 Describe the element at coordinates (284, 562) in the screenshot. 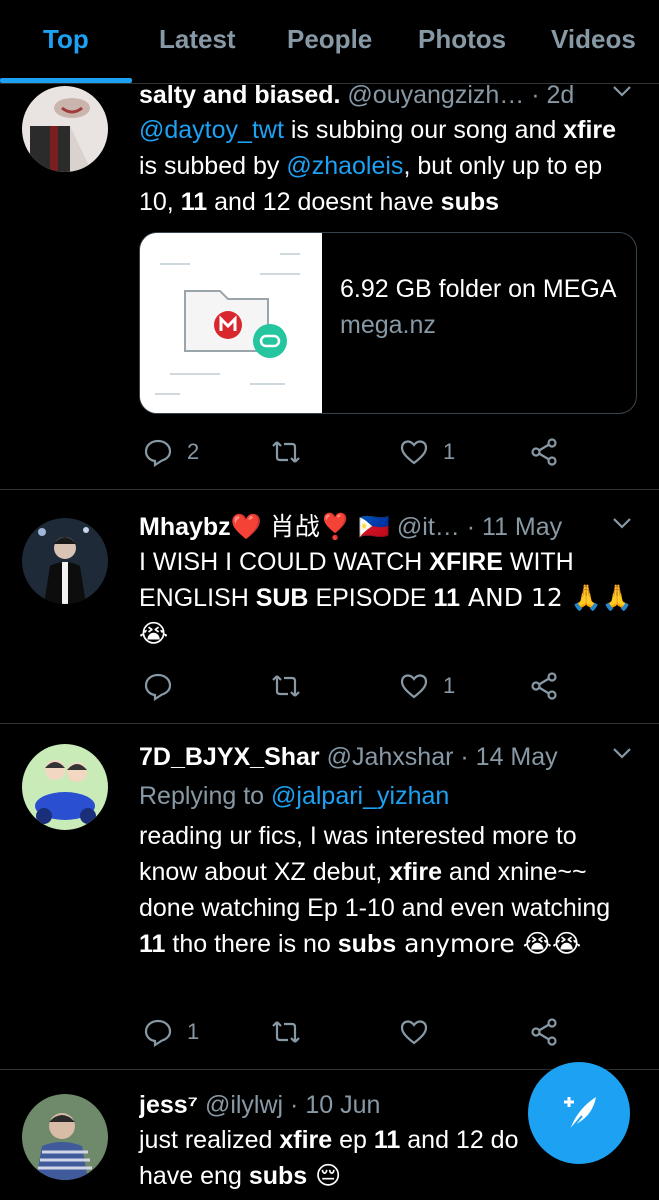

I see `text-span: I WISH I COULD WATCH` at that location.